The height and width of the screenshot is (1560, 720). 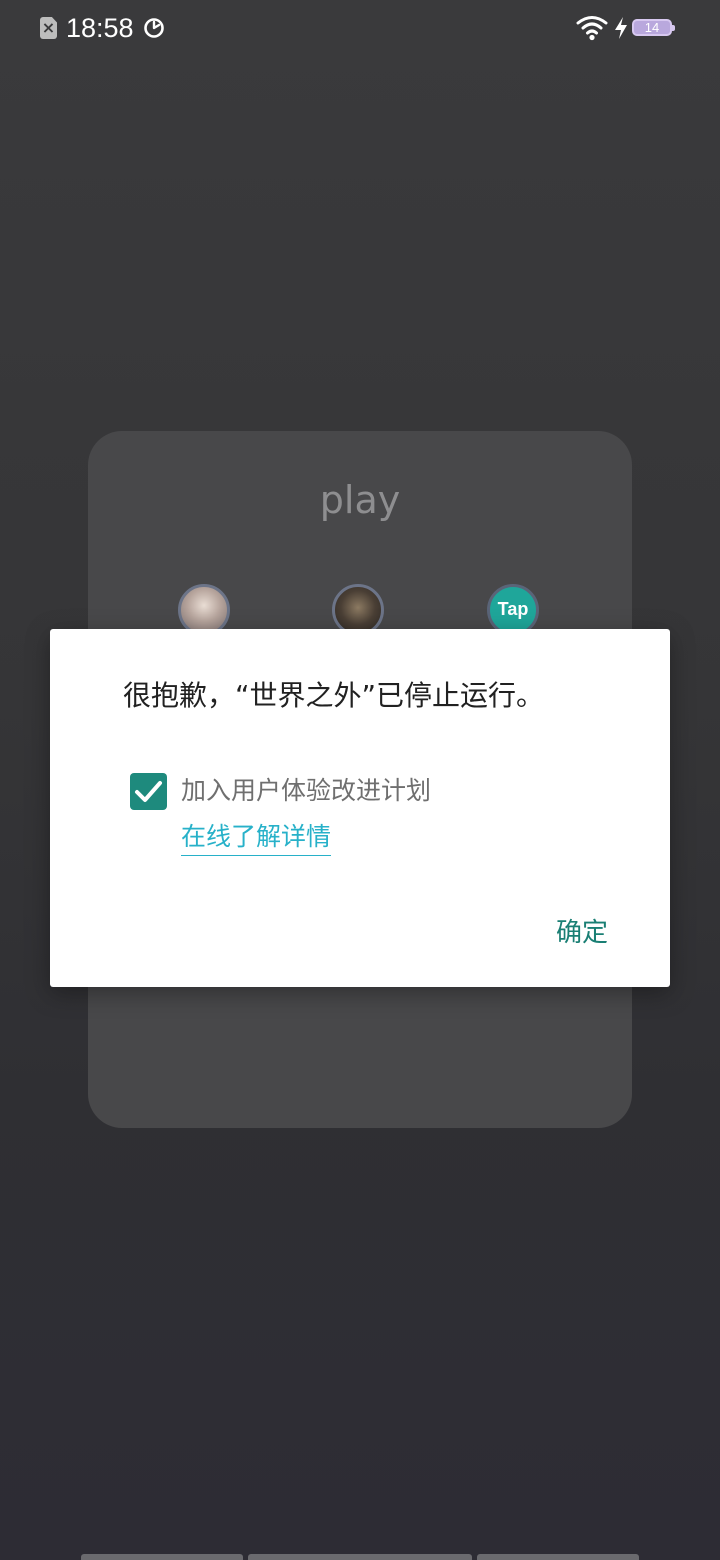 What do you see at coordinates (582, 933) in the screenshot?
I see `ok-button: 确定` at bounding box center [582, 933].